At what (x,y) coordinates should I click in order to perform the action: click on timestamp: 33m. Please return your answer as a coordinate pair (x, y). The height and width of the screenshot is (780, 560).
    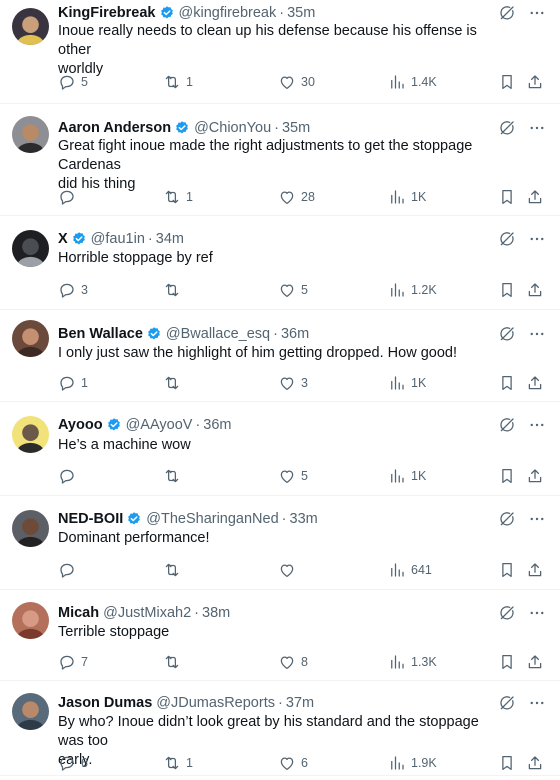
    Looking at the image, I should click on (304, 519).